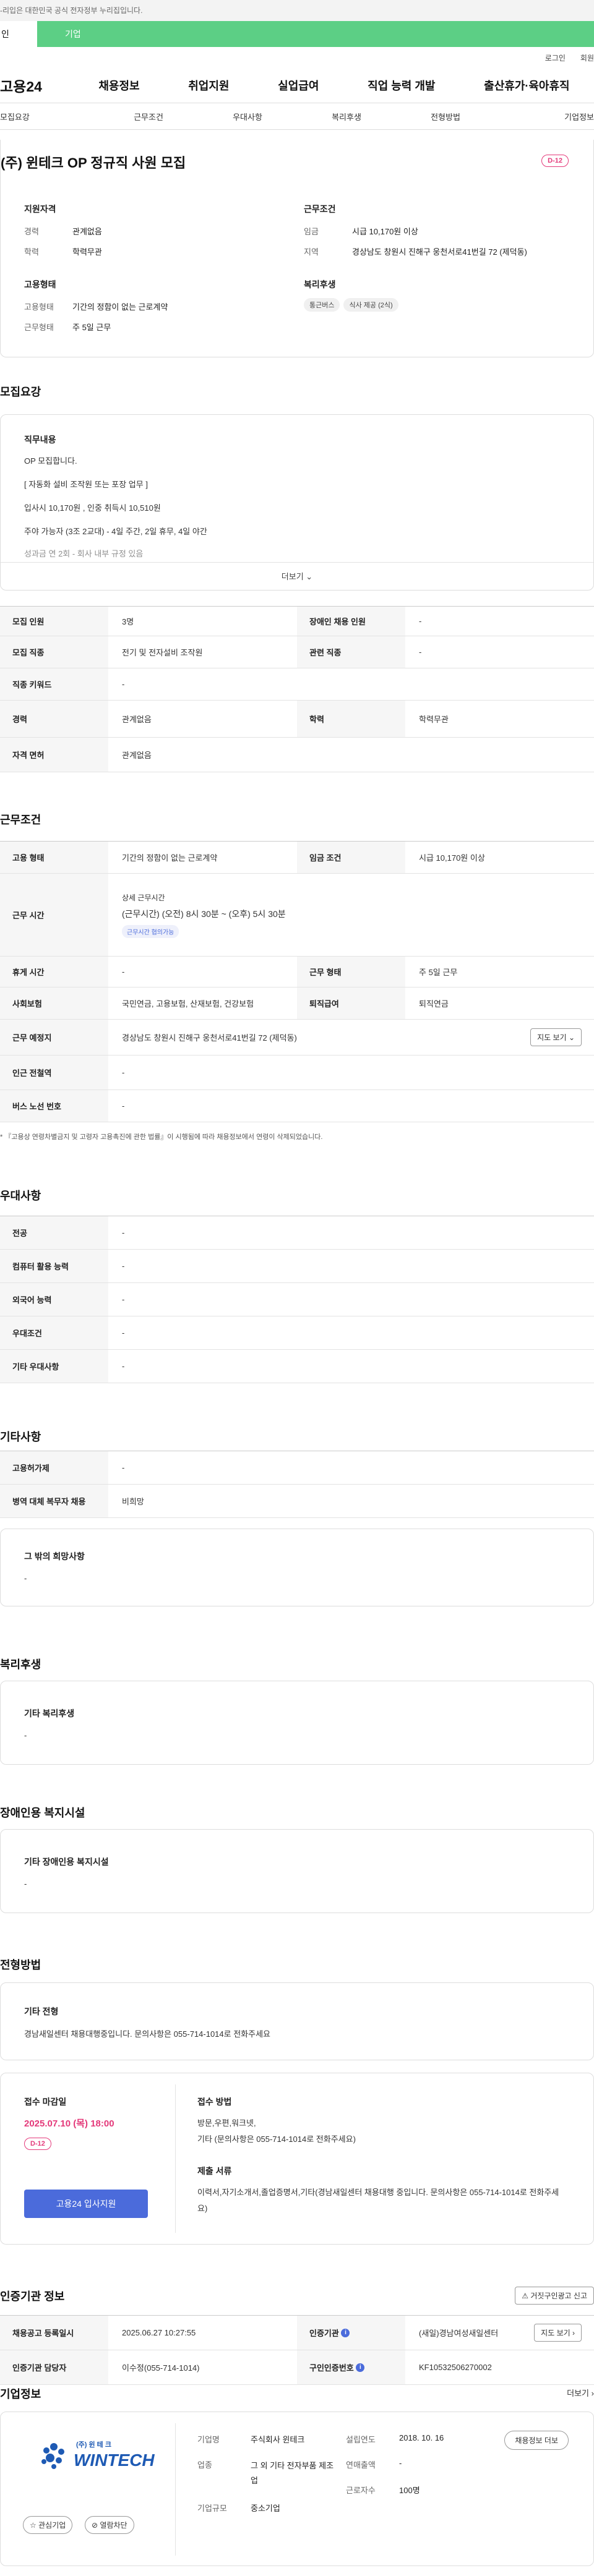 The width and height of the screenshot is (594, 2576). What do you see at coordinates (143, 897) in the screenshot?
I see `hours-sub: 상세 근무시간` at bounding box center [143, 897].